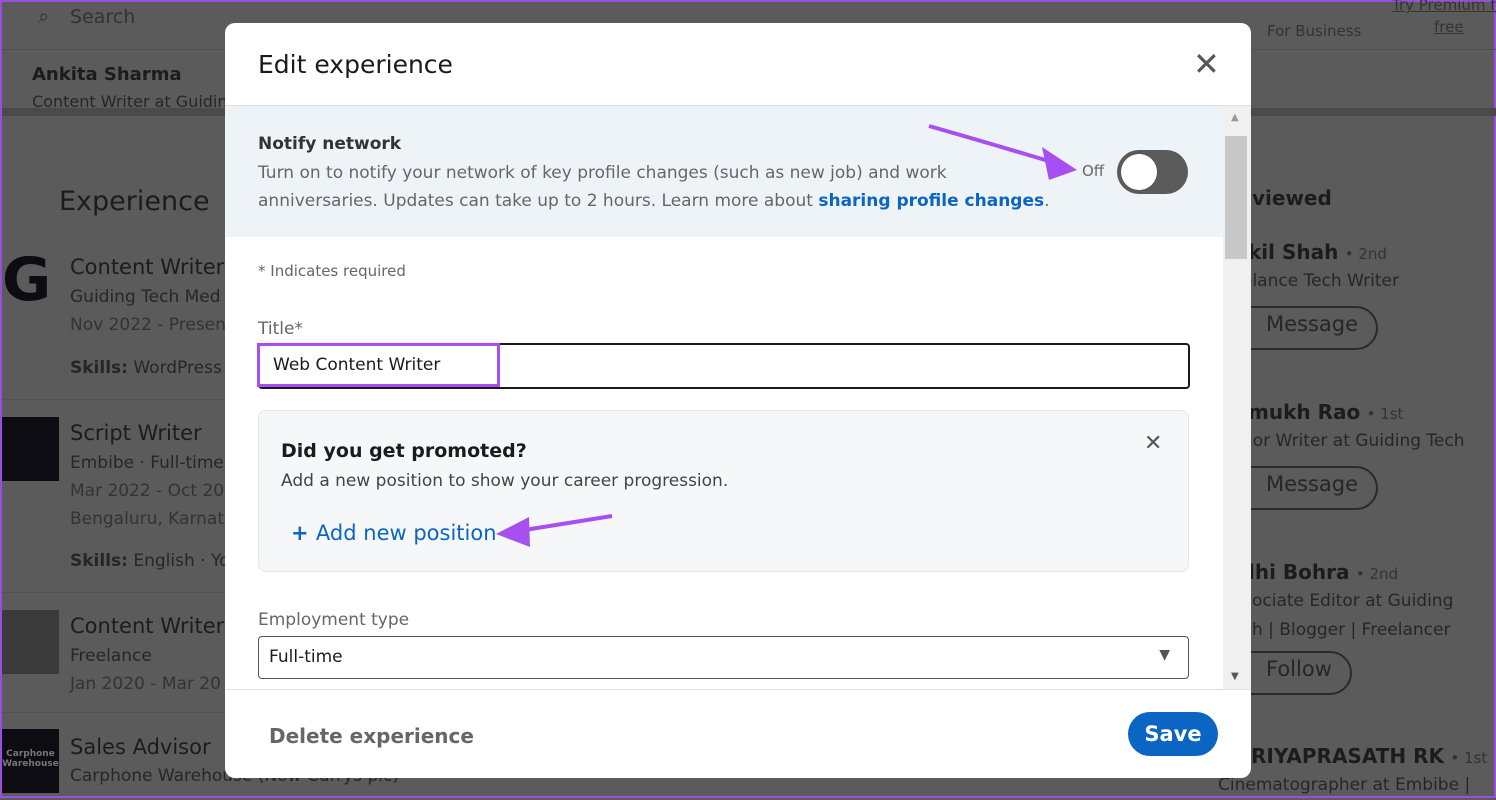 This screenshot has height=800, width=1496. What do you see at coordinates (554, 530) in the screenshot?
I see `arrow-to-add-position` at bounding box center [554, 530].